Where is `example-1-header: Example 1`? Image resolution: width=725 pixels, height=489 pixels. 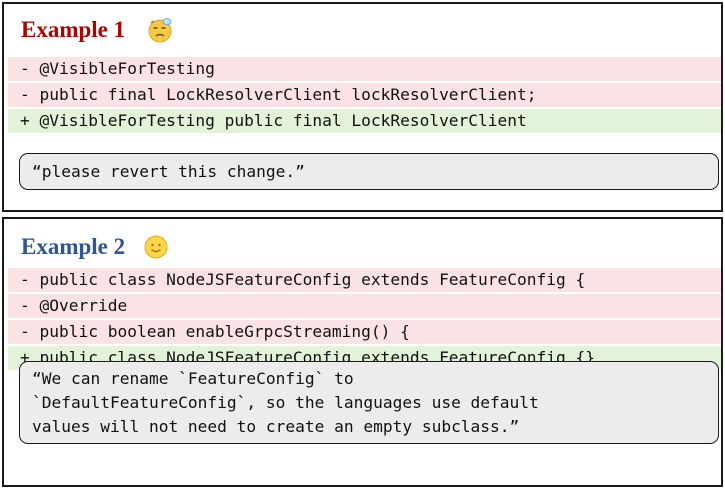 example-1-header: Example 1 is located at coordinates (97, 30).